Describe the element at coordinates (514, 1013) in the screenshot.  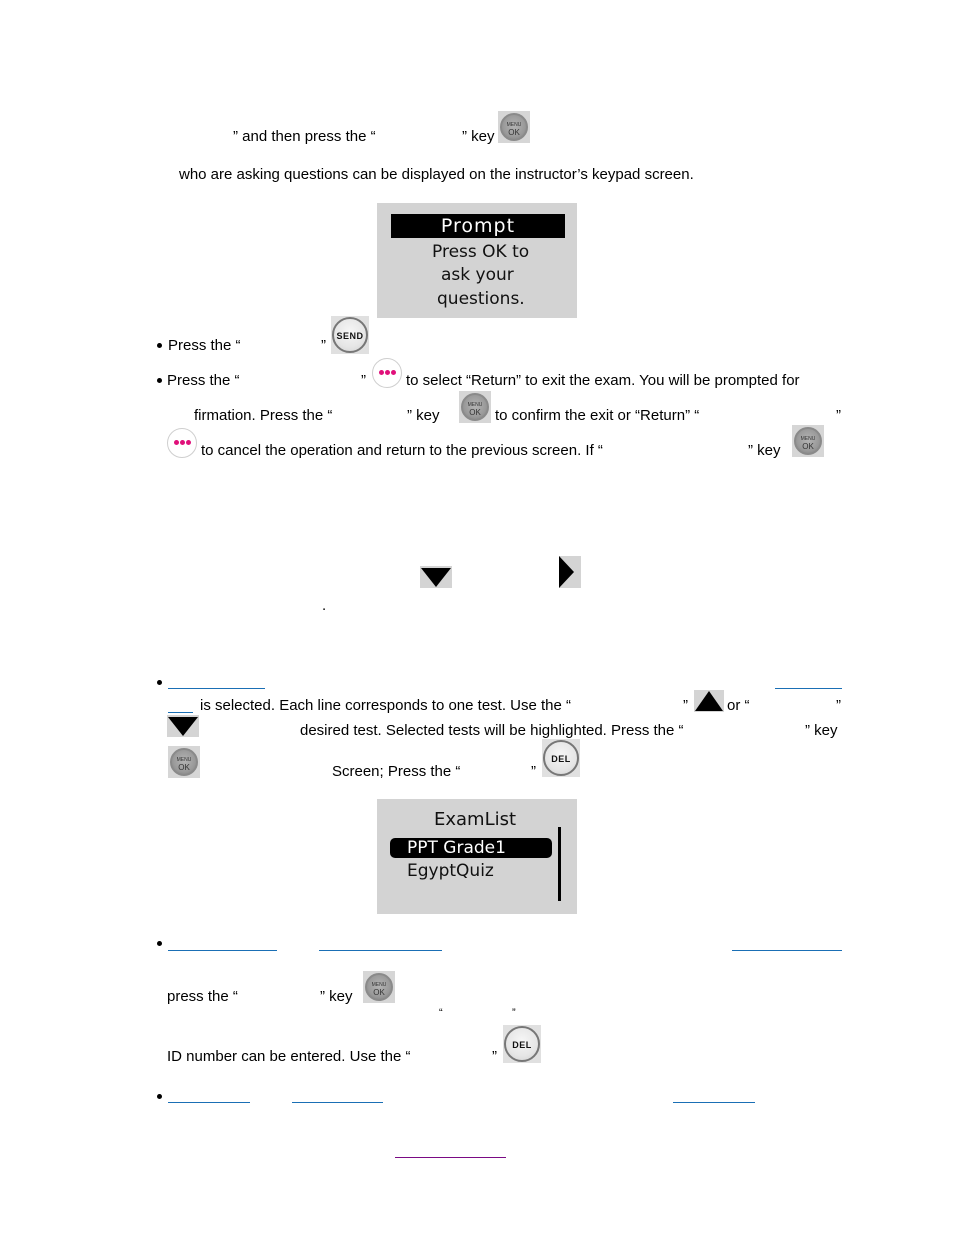
I see `quote-mark: ”` at that location.